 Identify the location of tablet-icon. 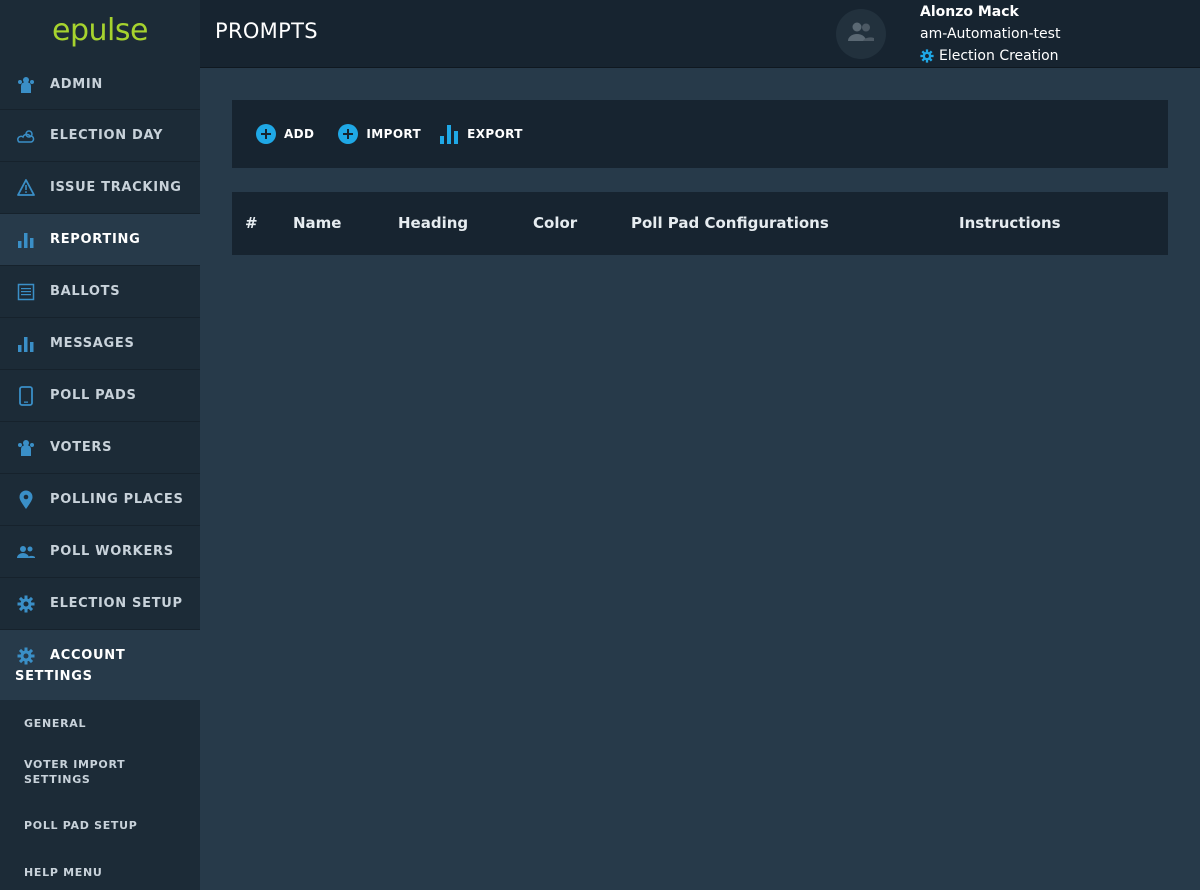
(26, 396).